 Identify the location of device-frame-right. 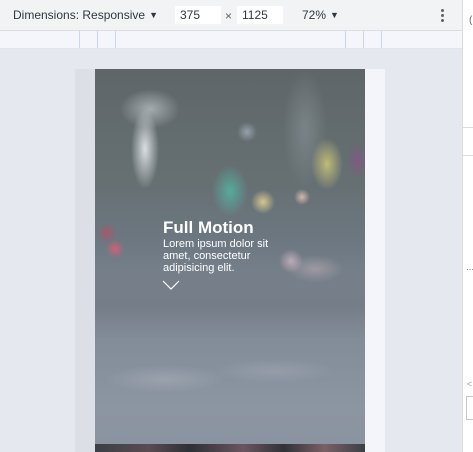
(375, 260).